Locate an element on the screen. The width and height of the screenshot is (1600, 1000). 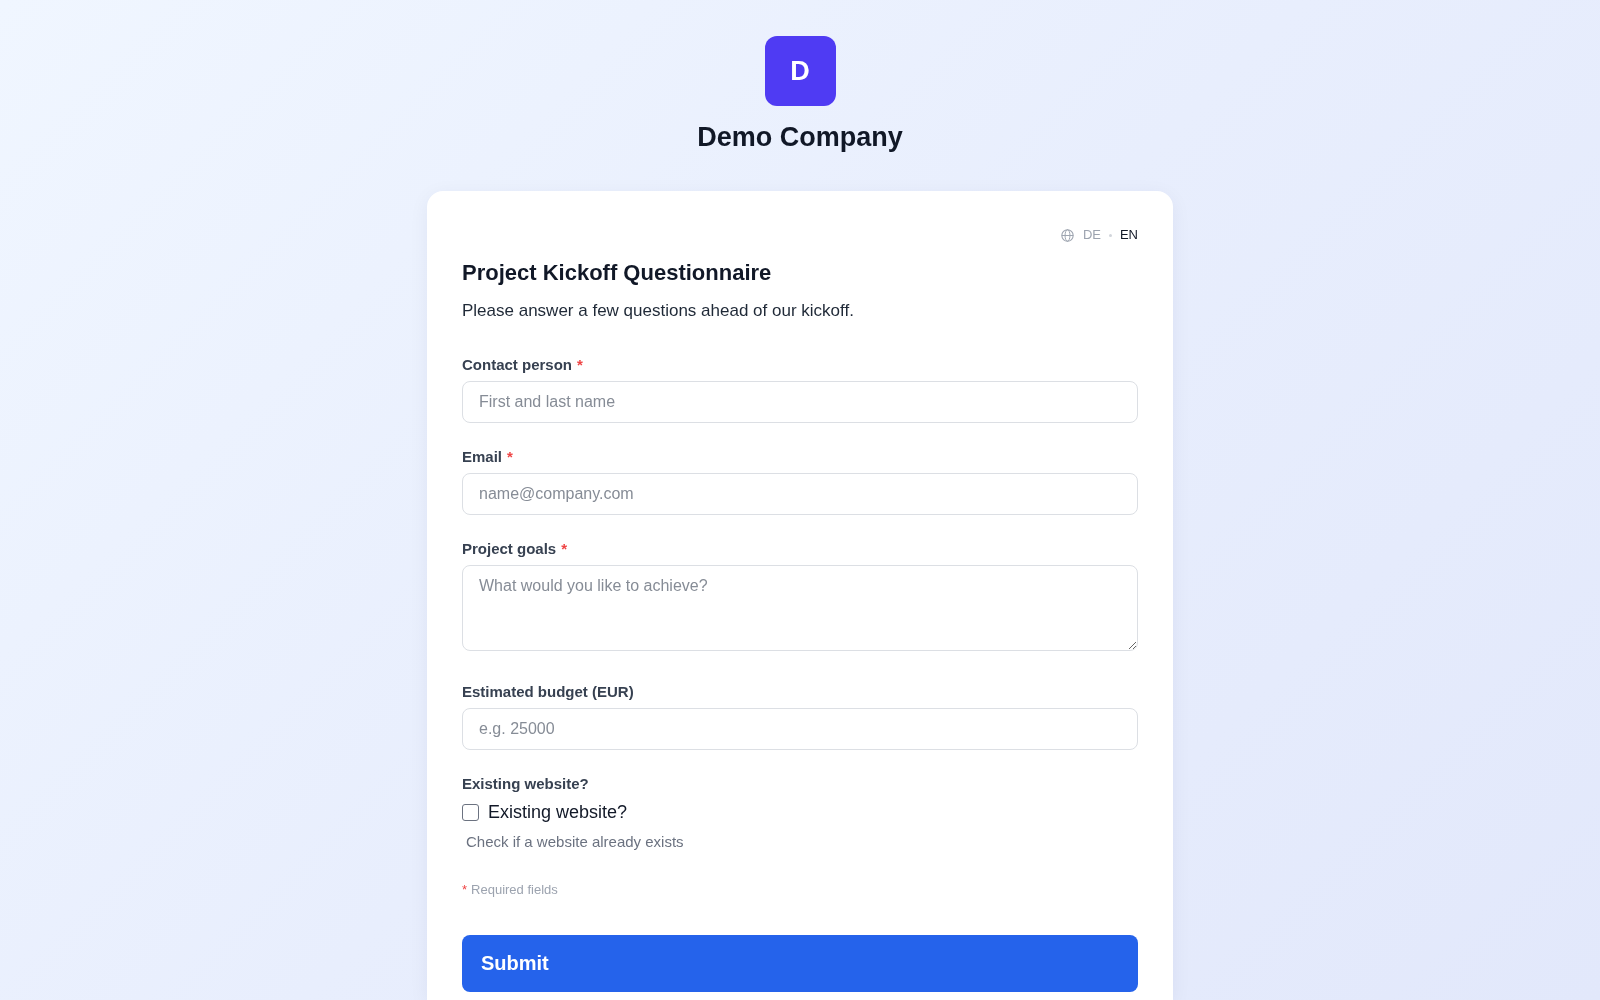
input-field: e.g. 25000 is located at coordinates (800, 729).